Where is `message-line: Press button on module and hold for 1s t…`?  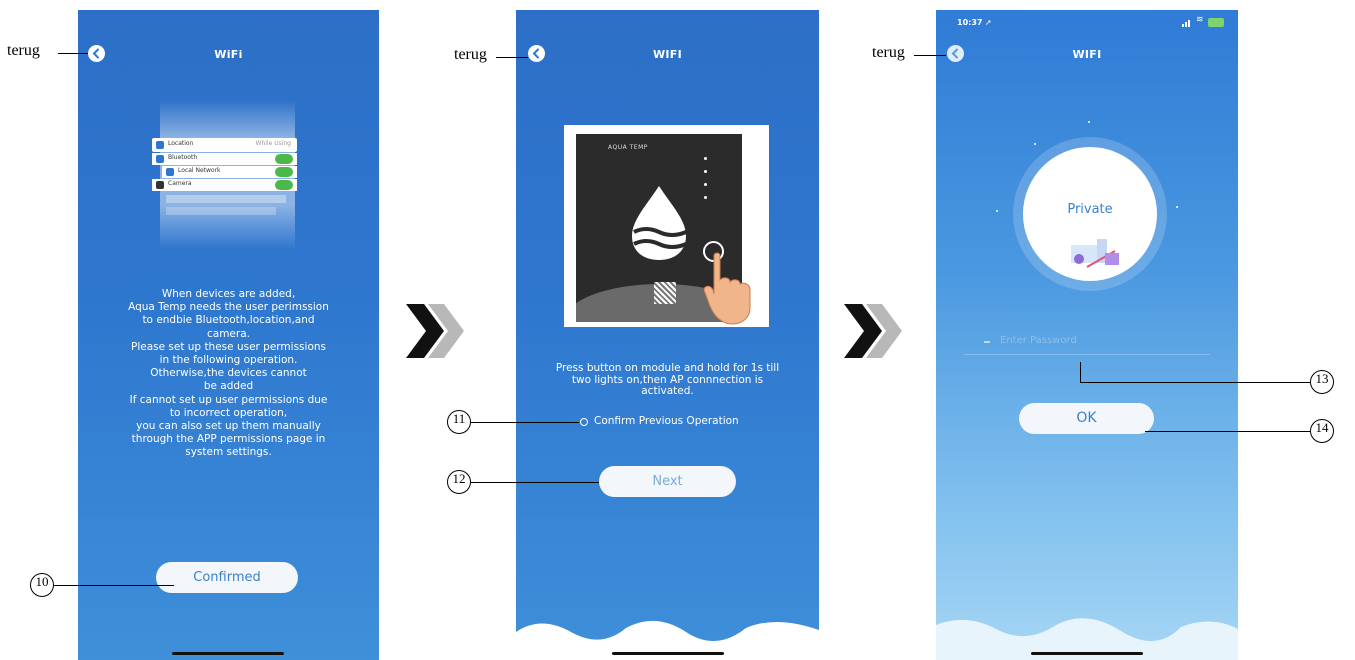
message-line: Press button on module and hold for 1s t… is located at coordinates (667, 368).